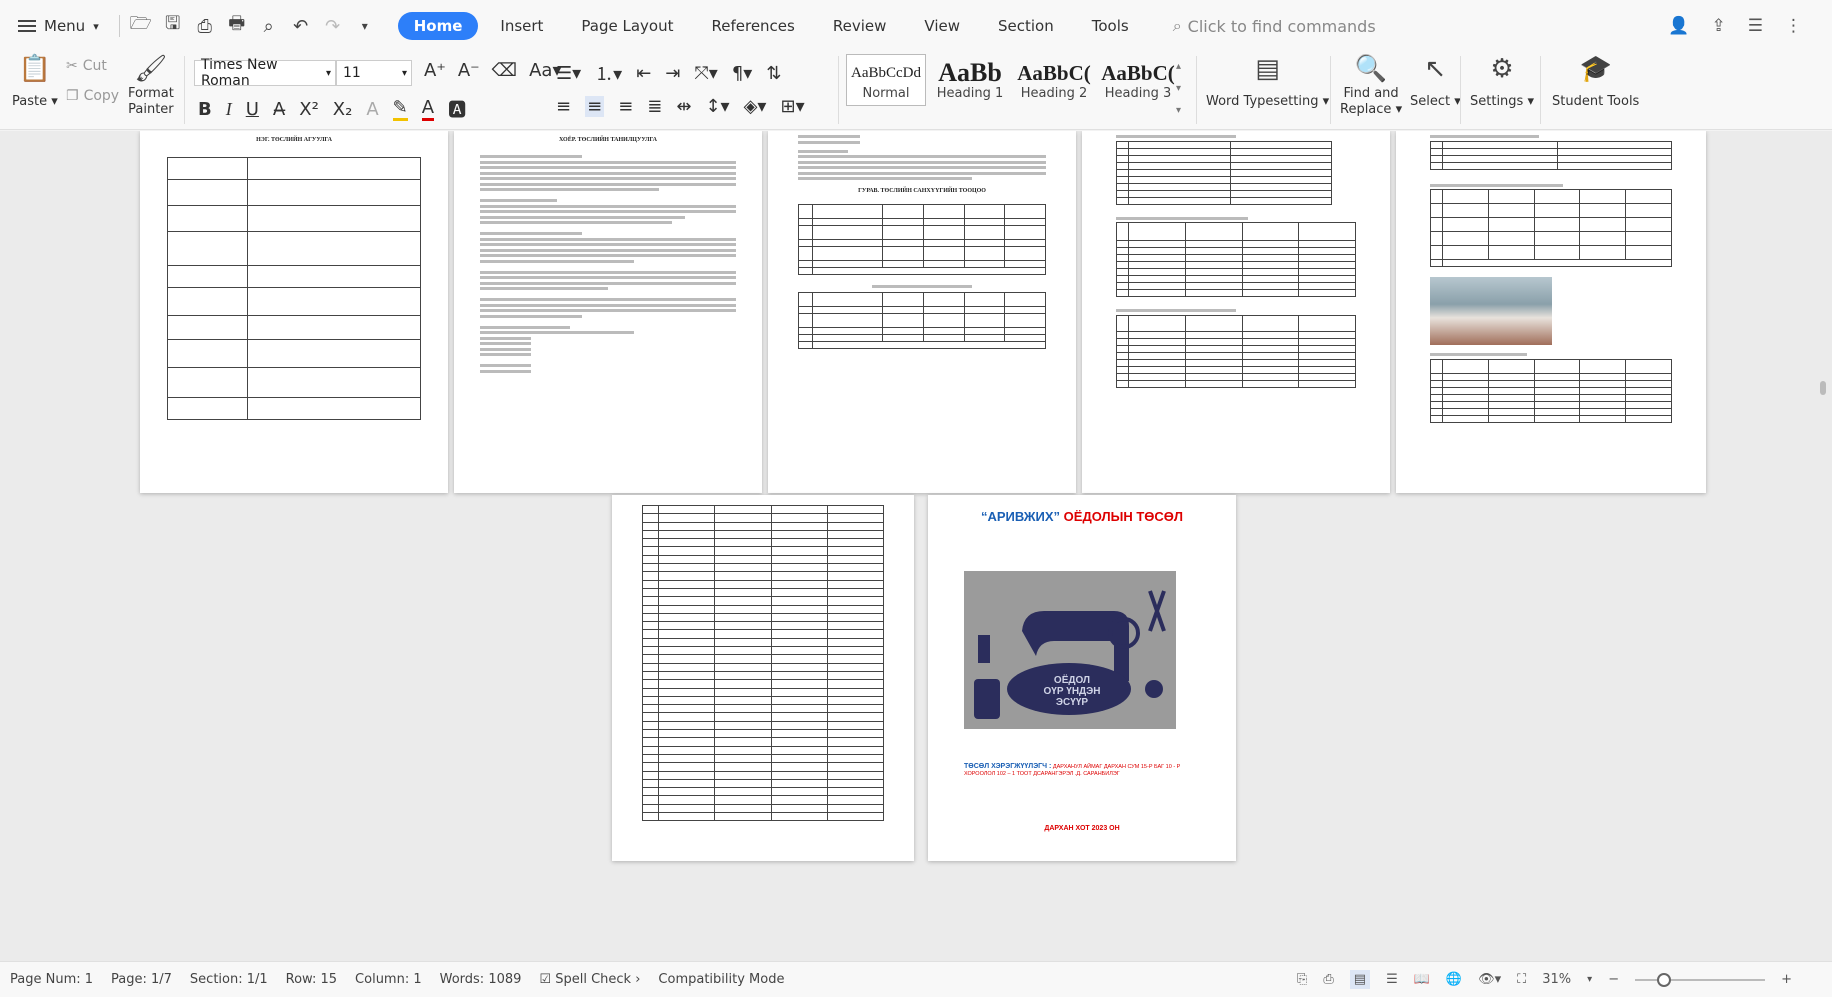 The width and height of the screenshot is (1832, 997). Describe the element at coordinates (173, 25) in the screenshot. I see `save-icon: 🖫` at that location.